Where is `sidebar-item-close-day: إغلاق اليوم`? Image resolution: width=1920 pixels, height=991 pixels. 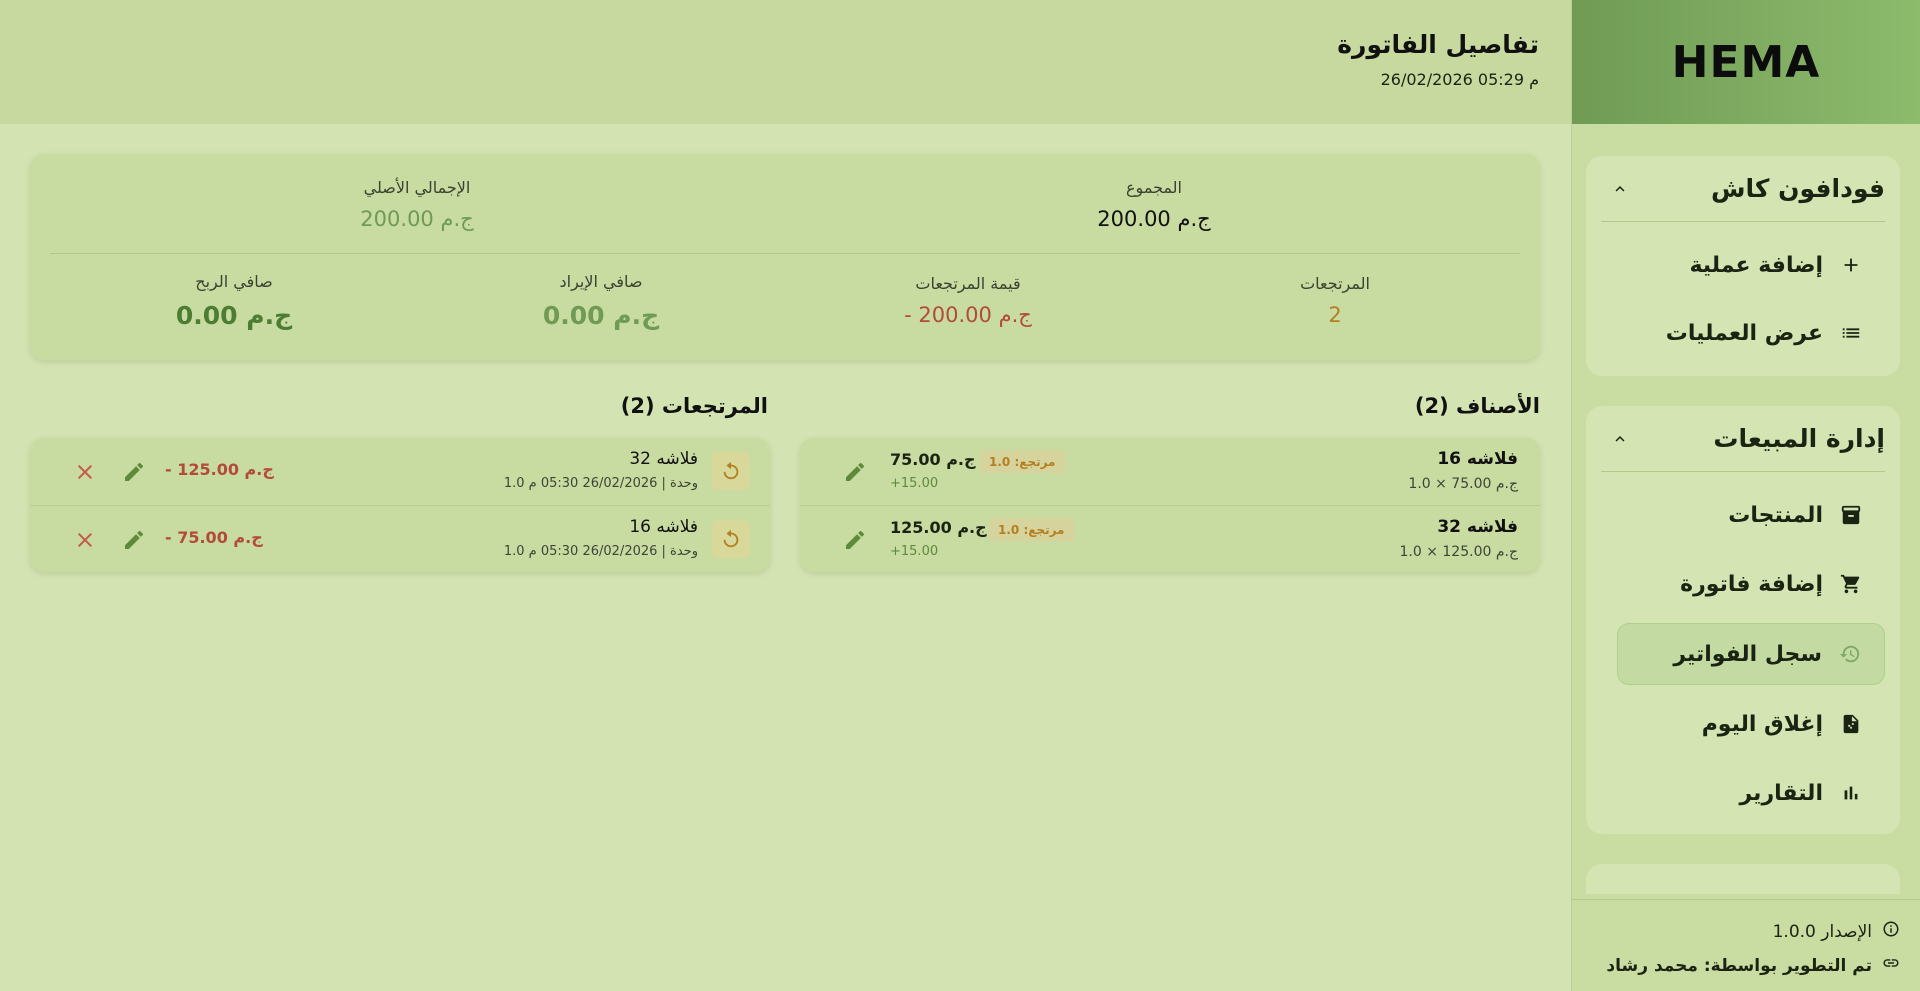 sidebar-item-close-day: إغلاق اليوم is located at coordinates (1751, 724).